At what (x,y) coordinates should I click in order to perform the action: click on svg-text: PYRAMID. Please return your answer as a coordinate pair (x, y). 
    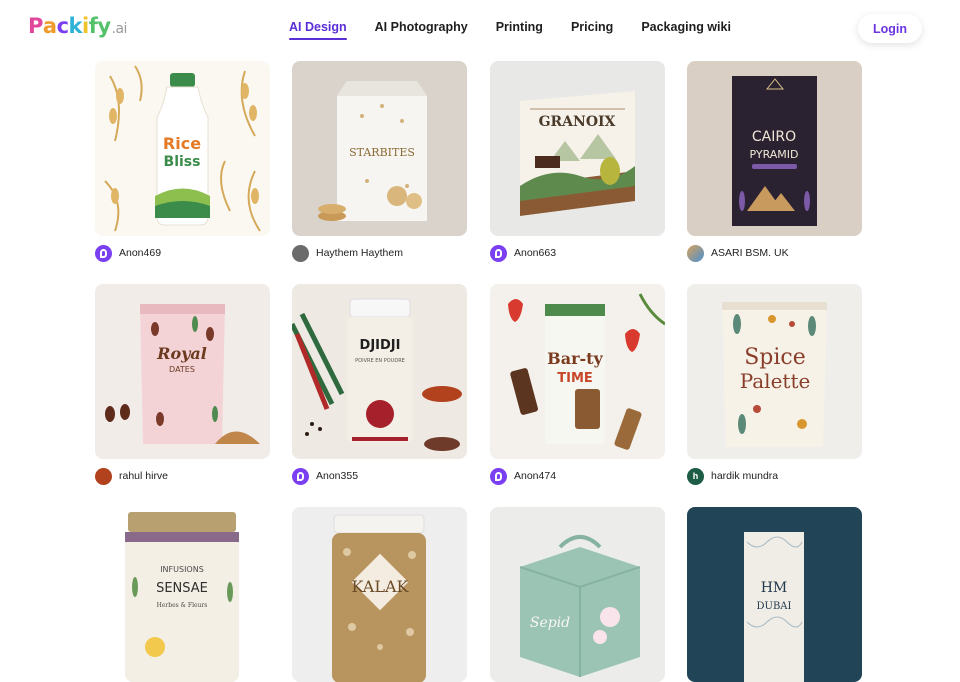
    Looking at the image, I should click on (773, 154).